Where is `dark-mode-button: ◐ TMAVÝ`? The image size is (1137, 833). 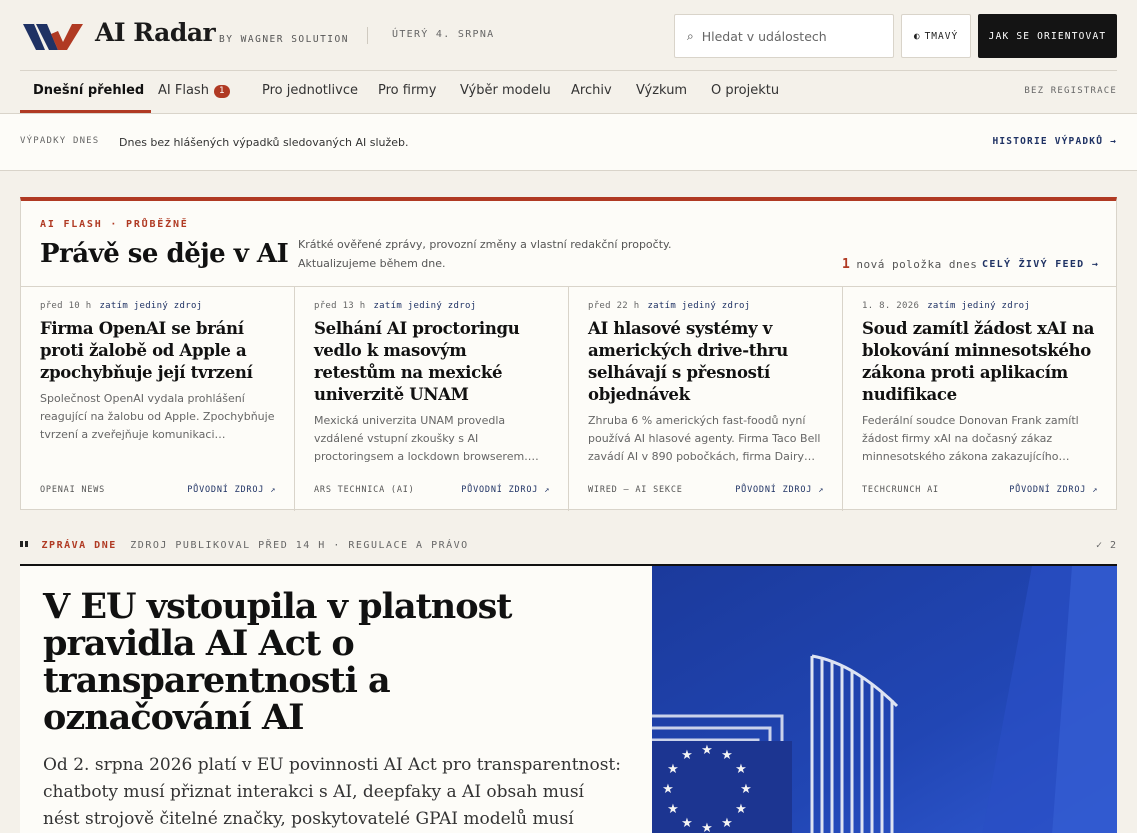 dark-mode-button: ◐ TMAVÝ is located at coordinates (936, 36).